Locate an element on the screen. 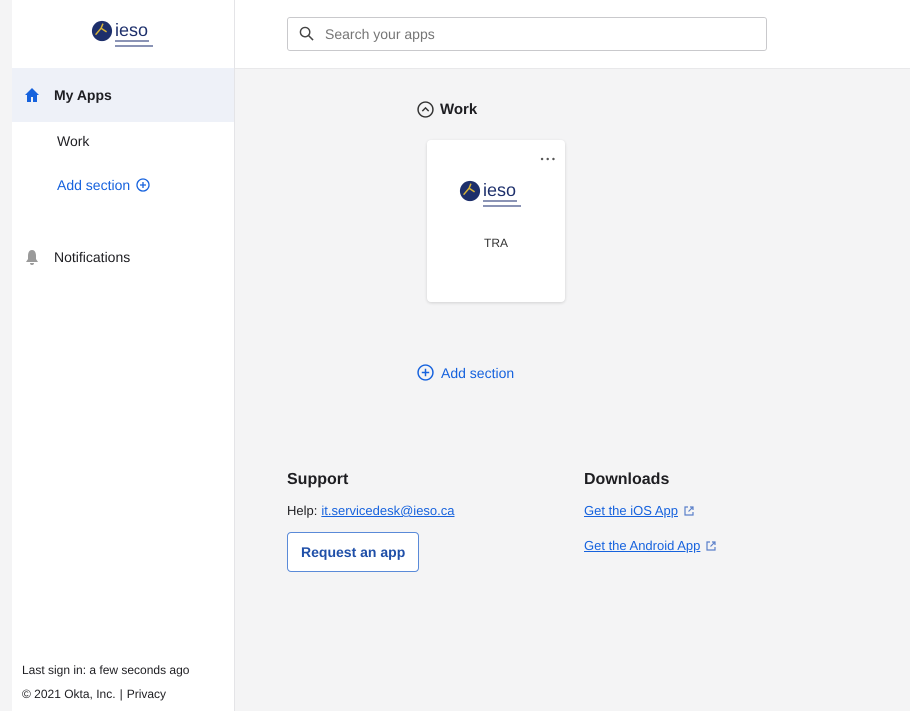 The width and height of the screenshot is (910, 711). app-label: TRA is located at coordinates (496, 243).